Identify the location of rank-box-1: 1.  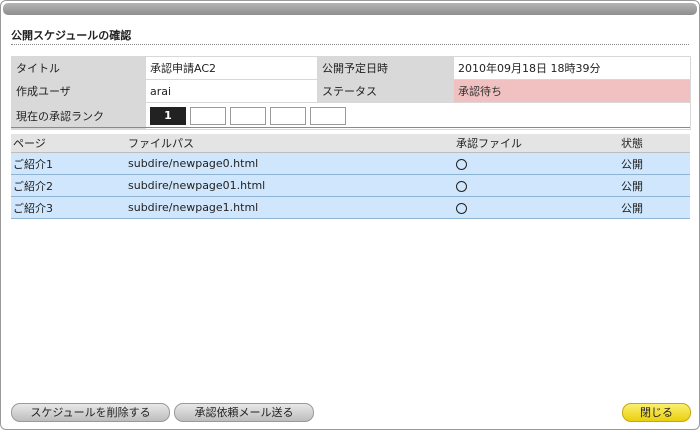
(168, 116).